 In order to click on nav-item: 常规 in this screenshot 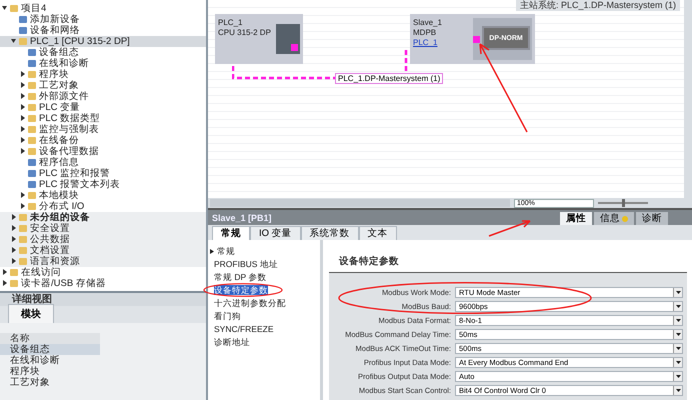, I will do `click(226, 251)`.